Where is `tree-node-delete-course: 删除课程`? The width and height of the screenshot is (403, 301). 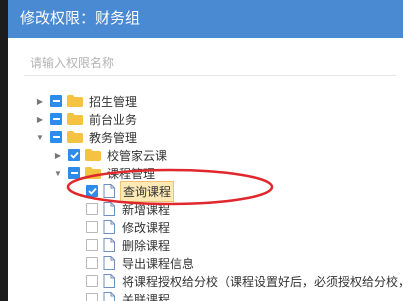
tree-node-delete-course: 删除课程 is located at coordinates (129, 245).